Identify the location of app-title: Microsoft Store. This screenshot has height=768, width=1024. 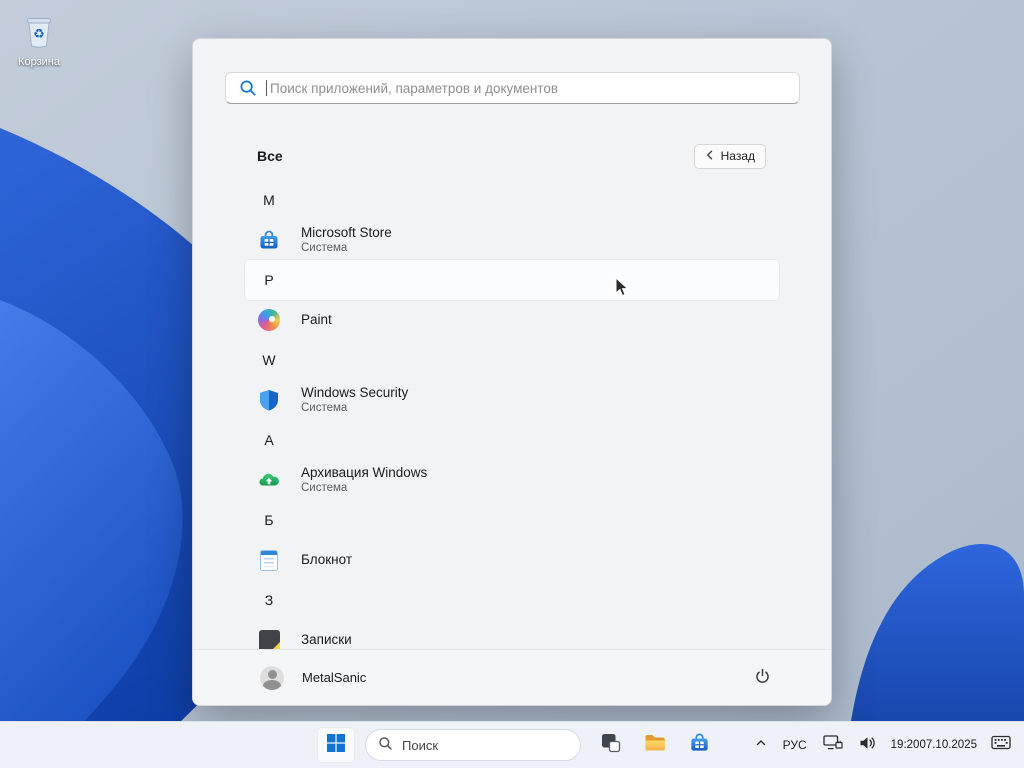
(346, 232).